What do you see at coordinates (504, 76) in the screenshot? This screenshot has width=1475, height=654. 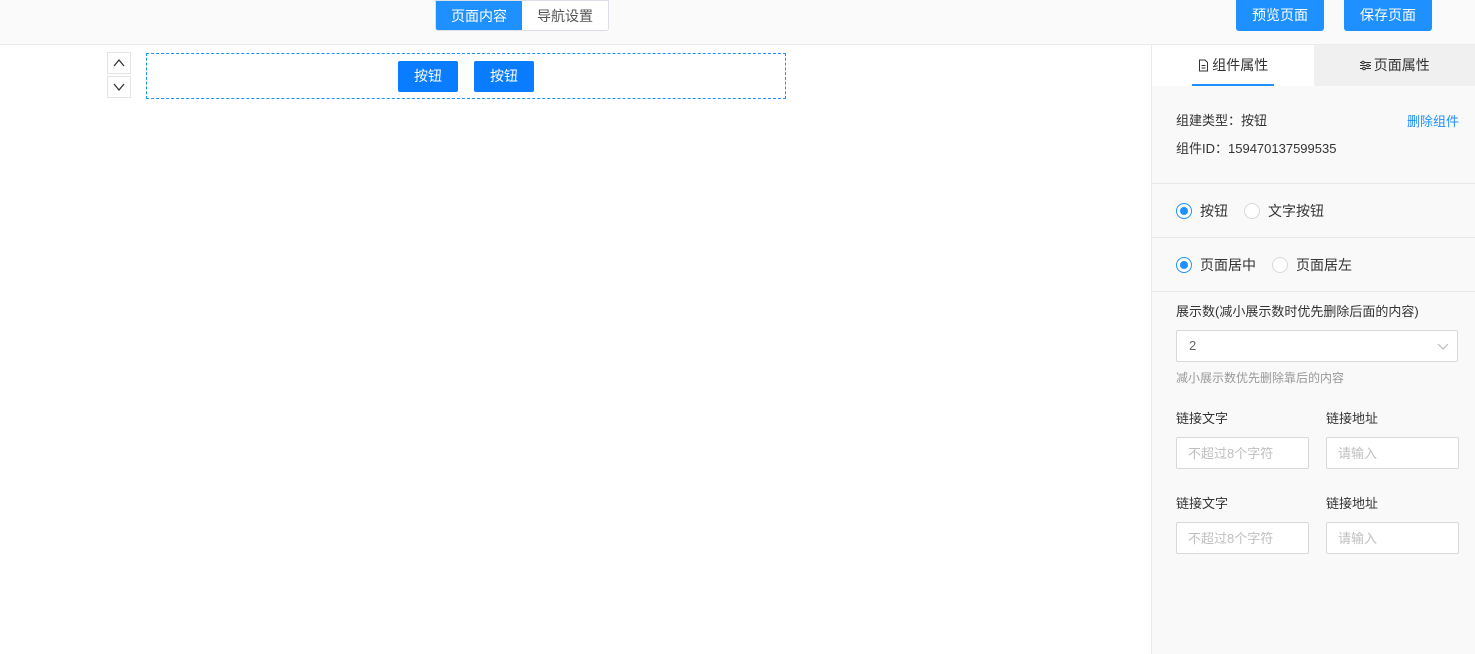 I see `component-button-2: 按钮` at bounding box center [504, 76].